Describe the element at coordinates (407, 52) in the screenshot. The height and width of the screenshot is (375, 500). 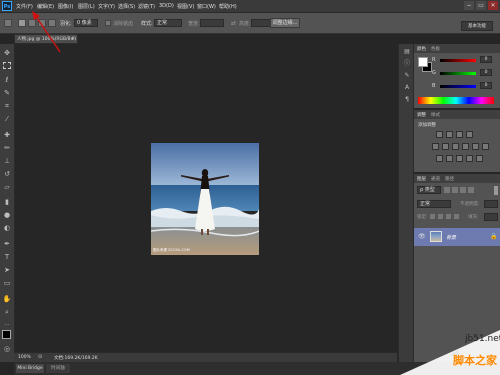
I see `history-panel-icon: ▤` at that location.